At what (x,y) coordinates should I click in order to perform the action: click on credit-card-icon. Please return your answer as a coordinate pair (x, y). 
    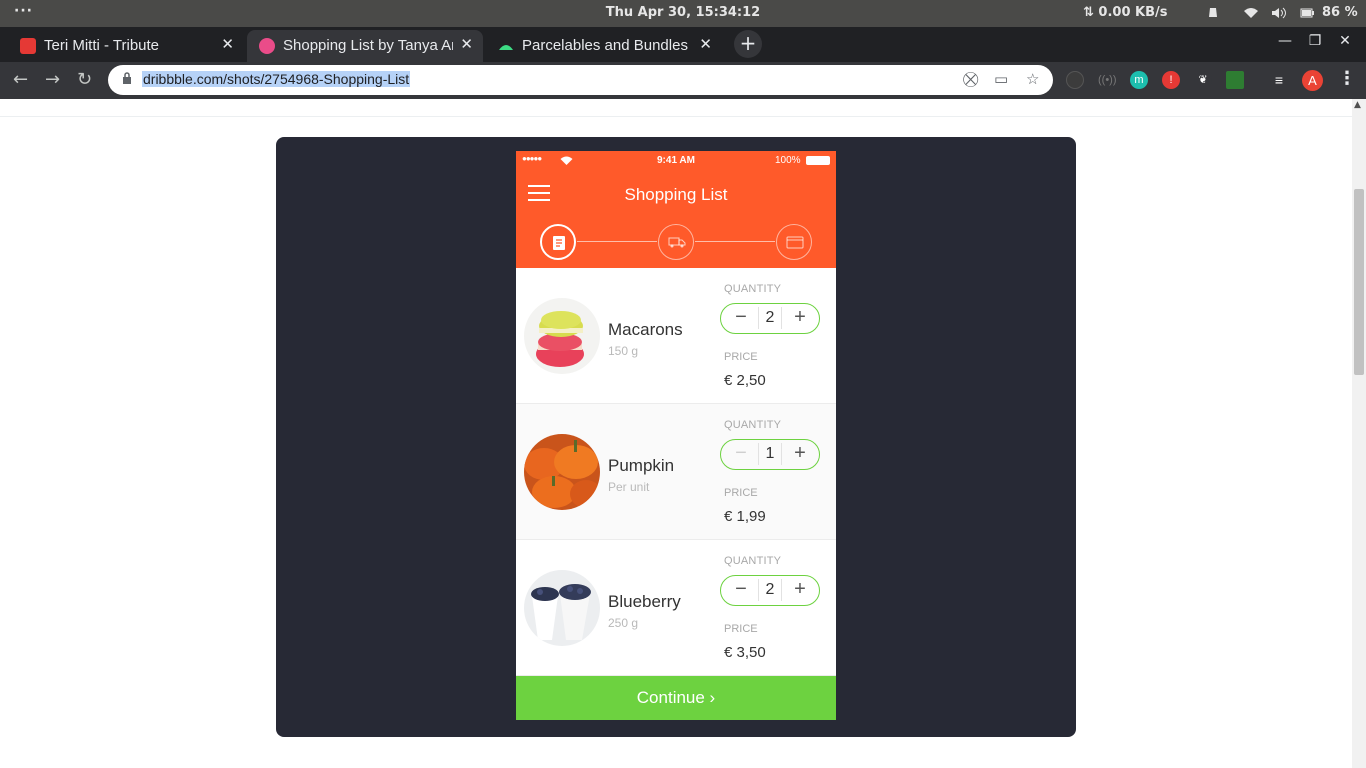
    Looking at the image, I should click on (795, 242).